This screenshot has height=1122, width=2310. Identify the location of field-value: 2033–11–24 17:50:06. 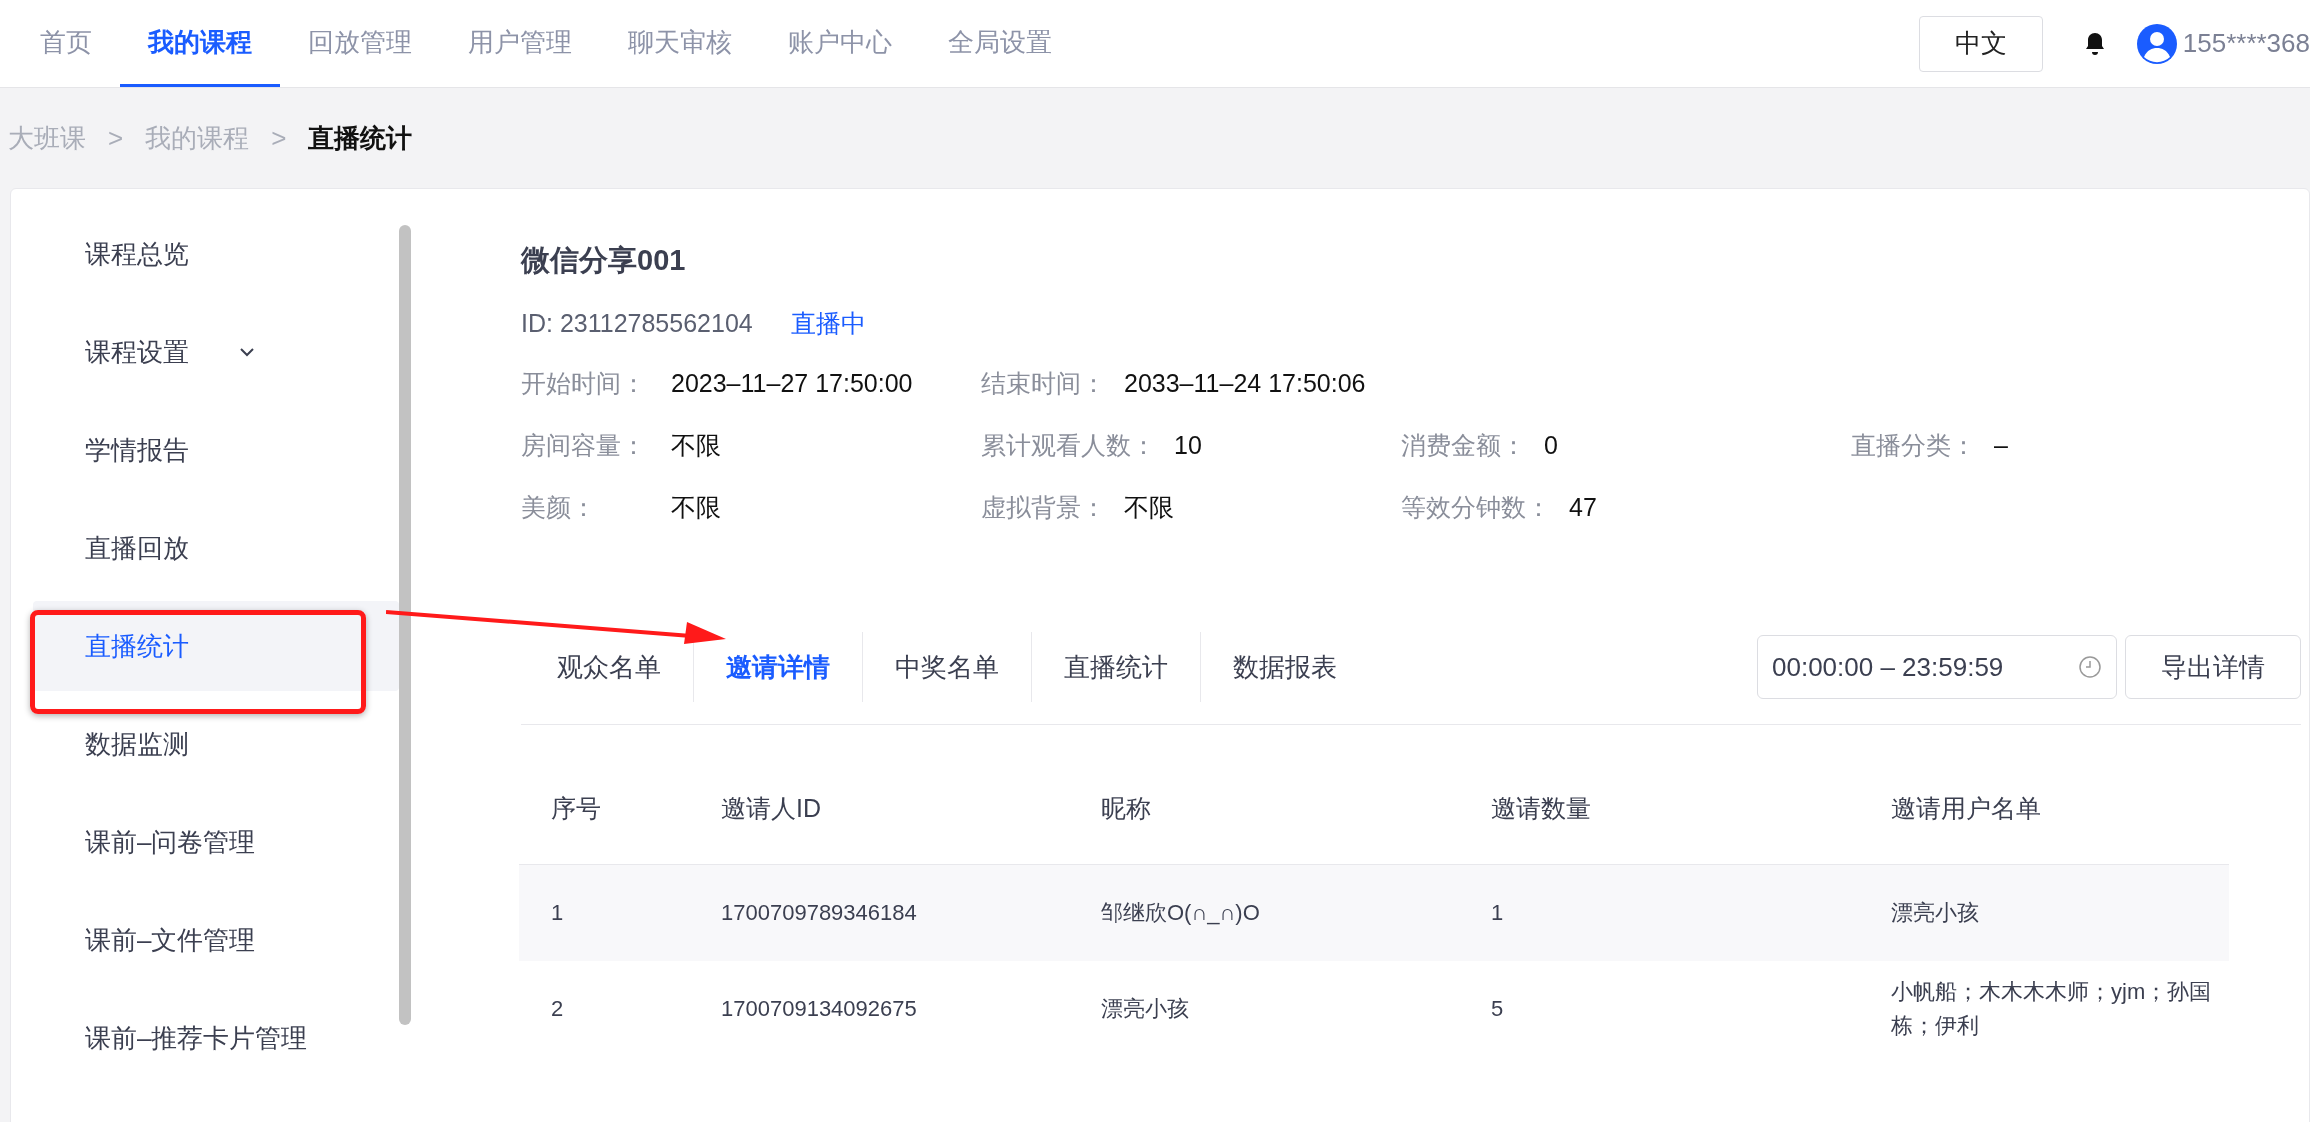
(1245, 384).